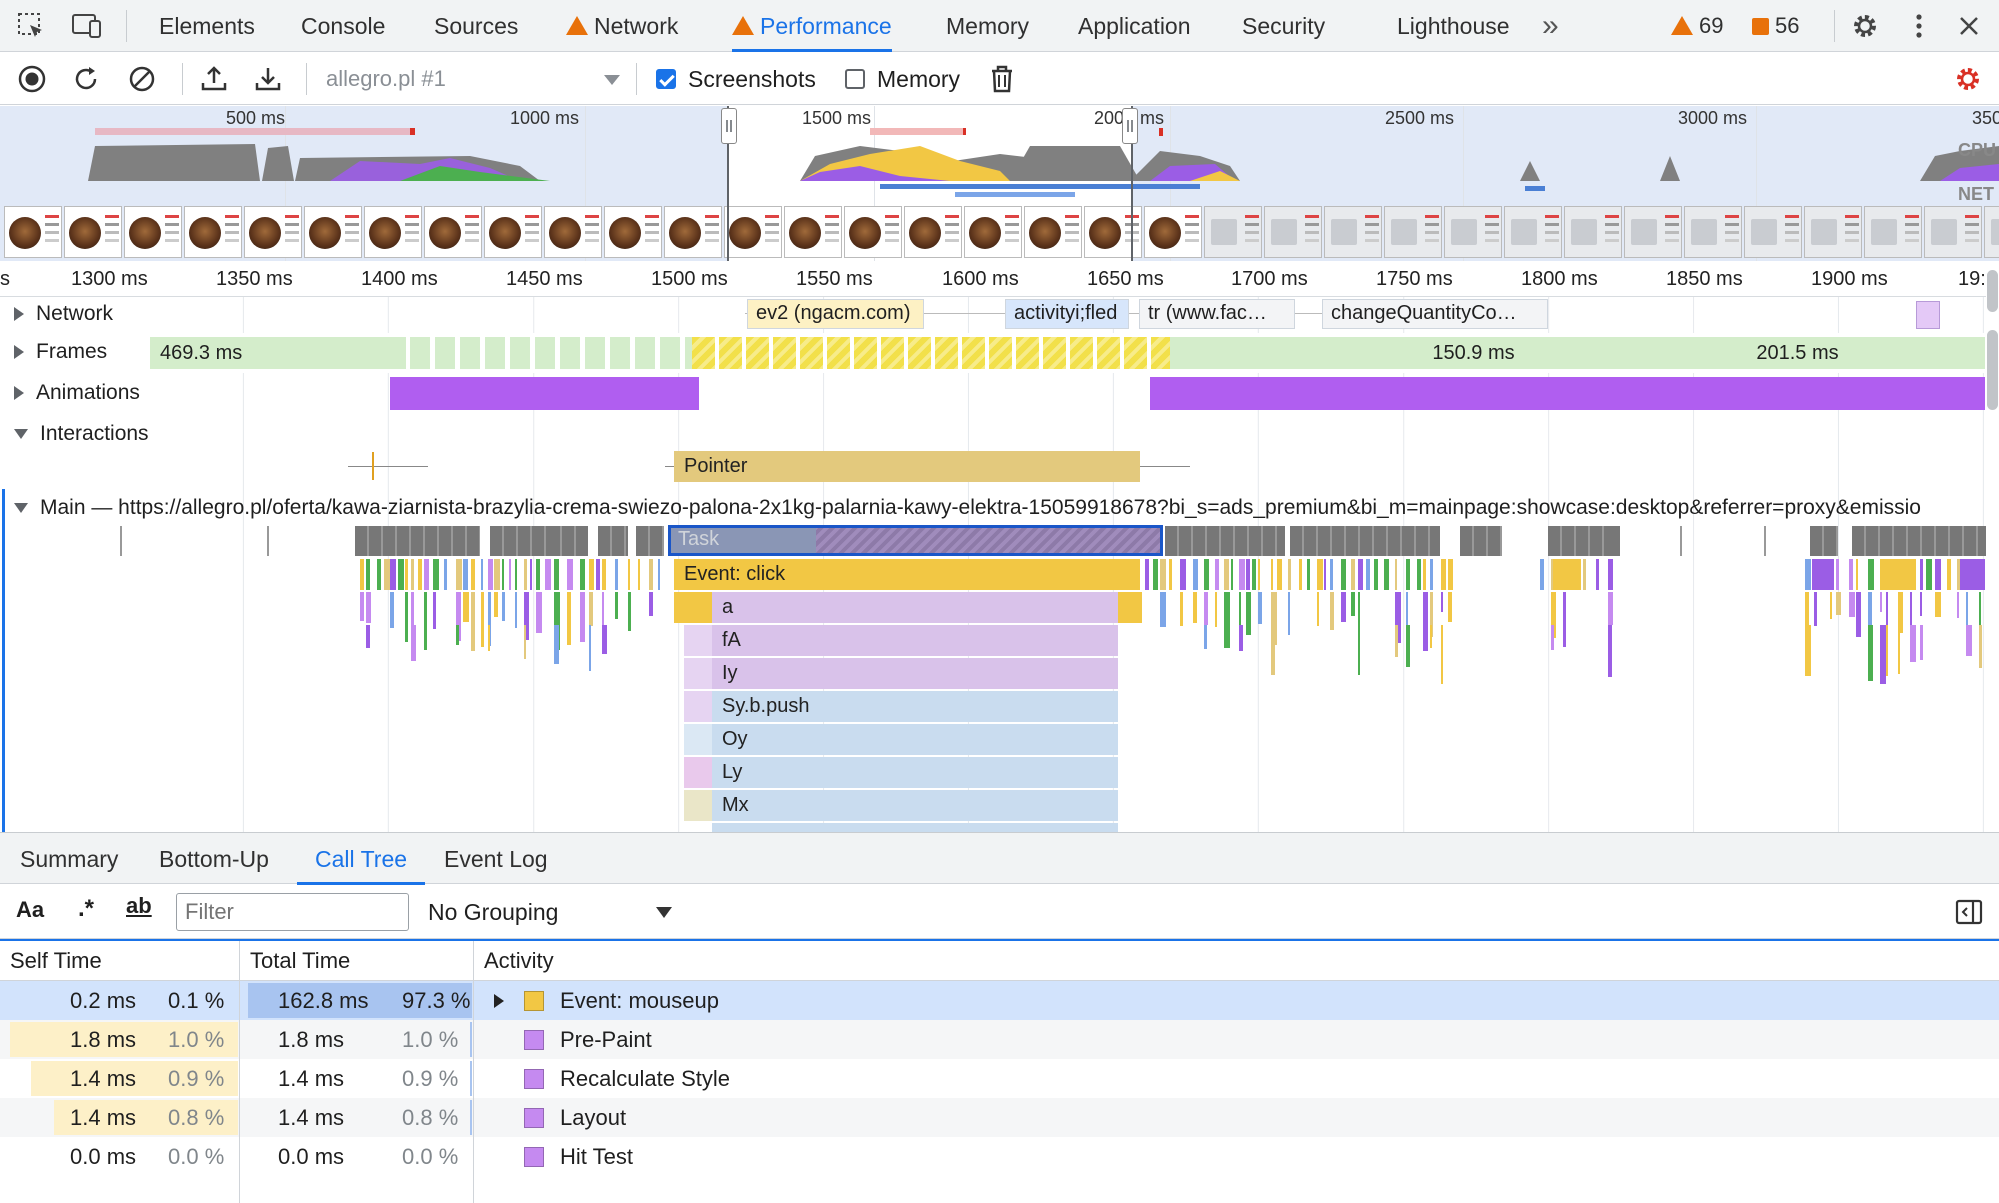 The image size is (1999, 1203). I want to click on more-tabs-button: », so click(1550, 26).